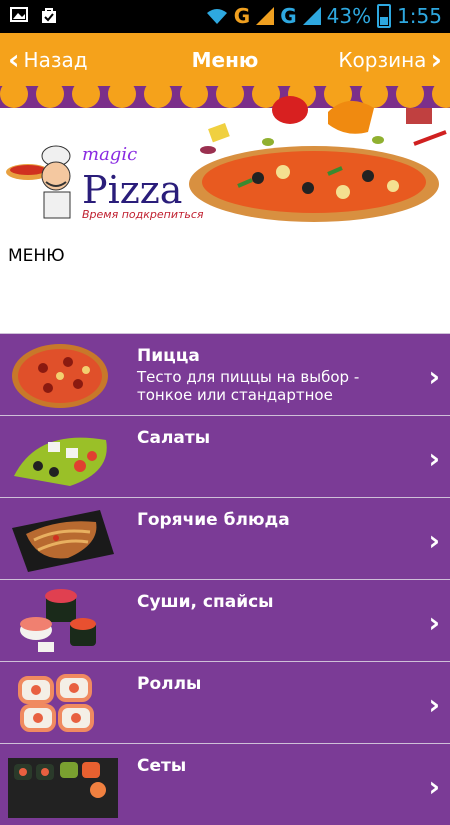  Describe the element at coordinates (169, 684) in the screenshot. I see `menu-item-title: Роллы` at that location.